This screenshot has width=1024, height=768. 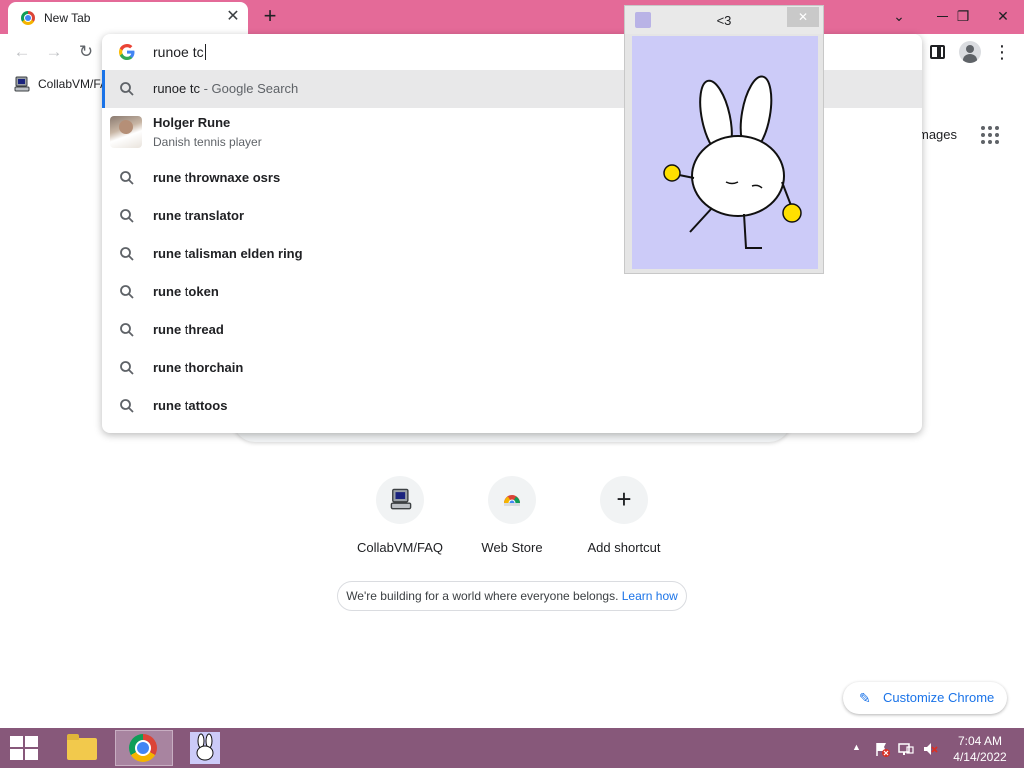 What do you see at coordinates (400, 547) in the screenshot?
I see `shortcut-label: CollabVM/FAQ` at bounding box center [400, 547].